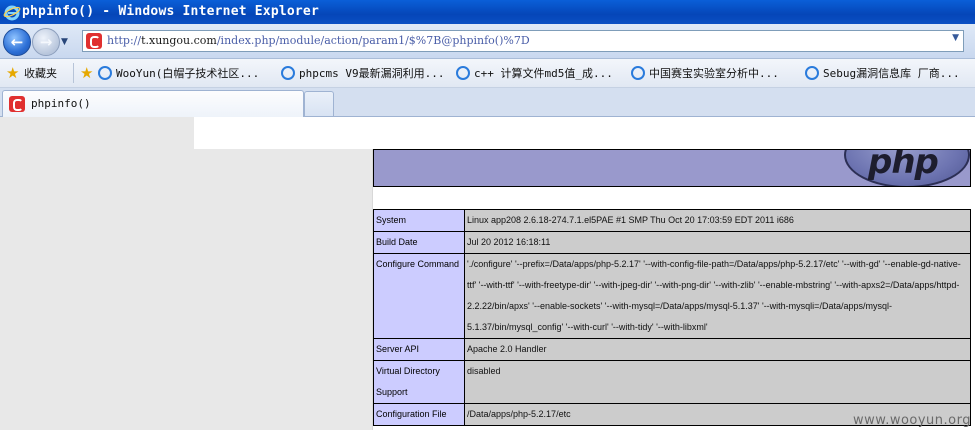 This screenshot has height=430, width=975. Describe the element at coordinates (94, 41) in the screenshot. I see `site-favicon-icon` at that location.